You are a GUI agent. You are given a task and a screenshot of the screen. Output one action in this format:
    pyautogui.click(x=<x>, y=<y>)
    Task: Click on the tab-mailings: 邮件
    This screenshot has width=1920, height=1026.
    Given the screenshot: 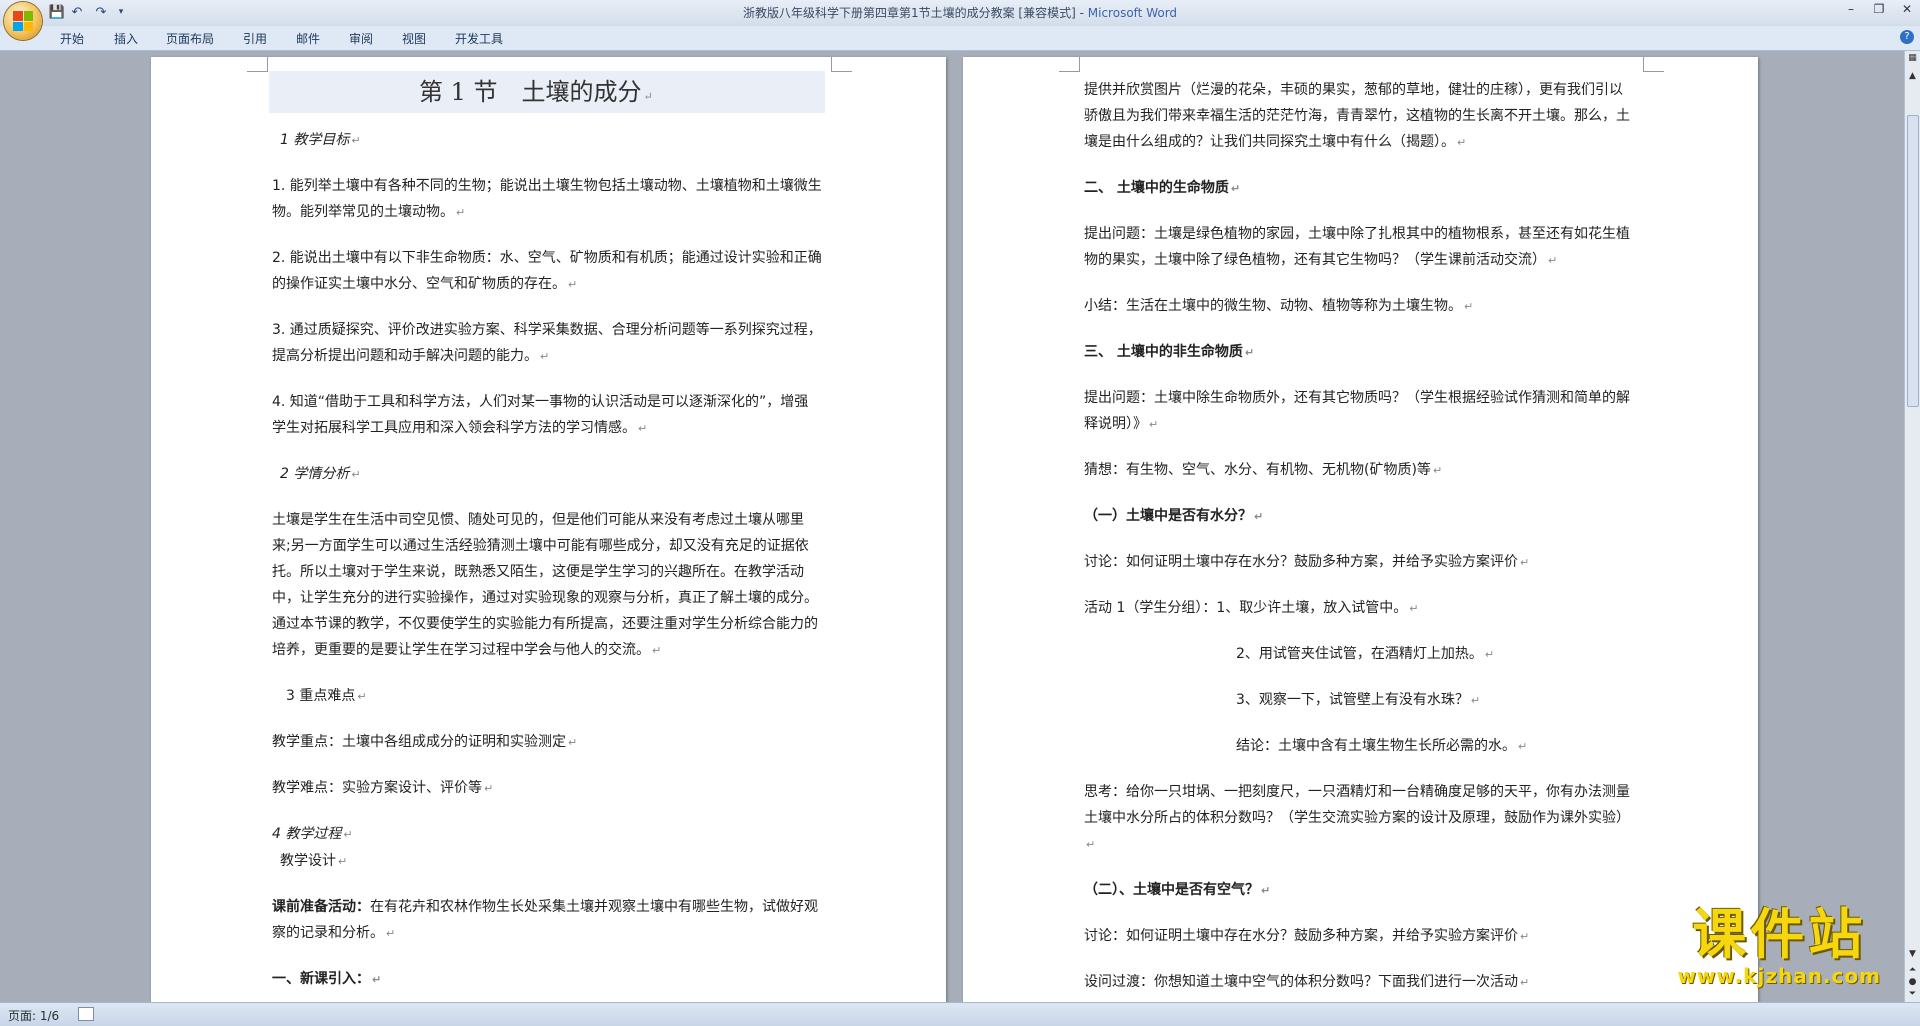 What is the action you would take?
    pyautogui.click(x=308, y=38)
    